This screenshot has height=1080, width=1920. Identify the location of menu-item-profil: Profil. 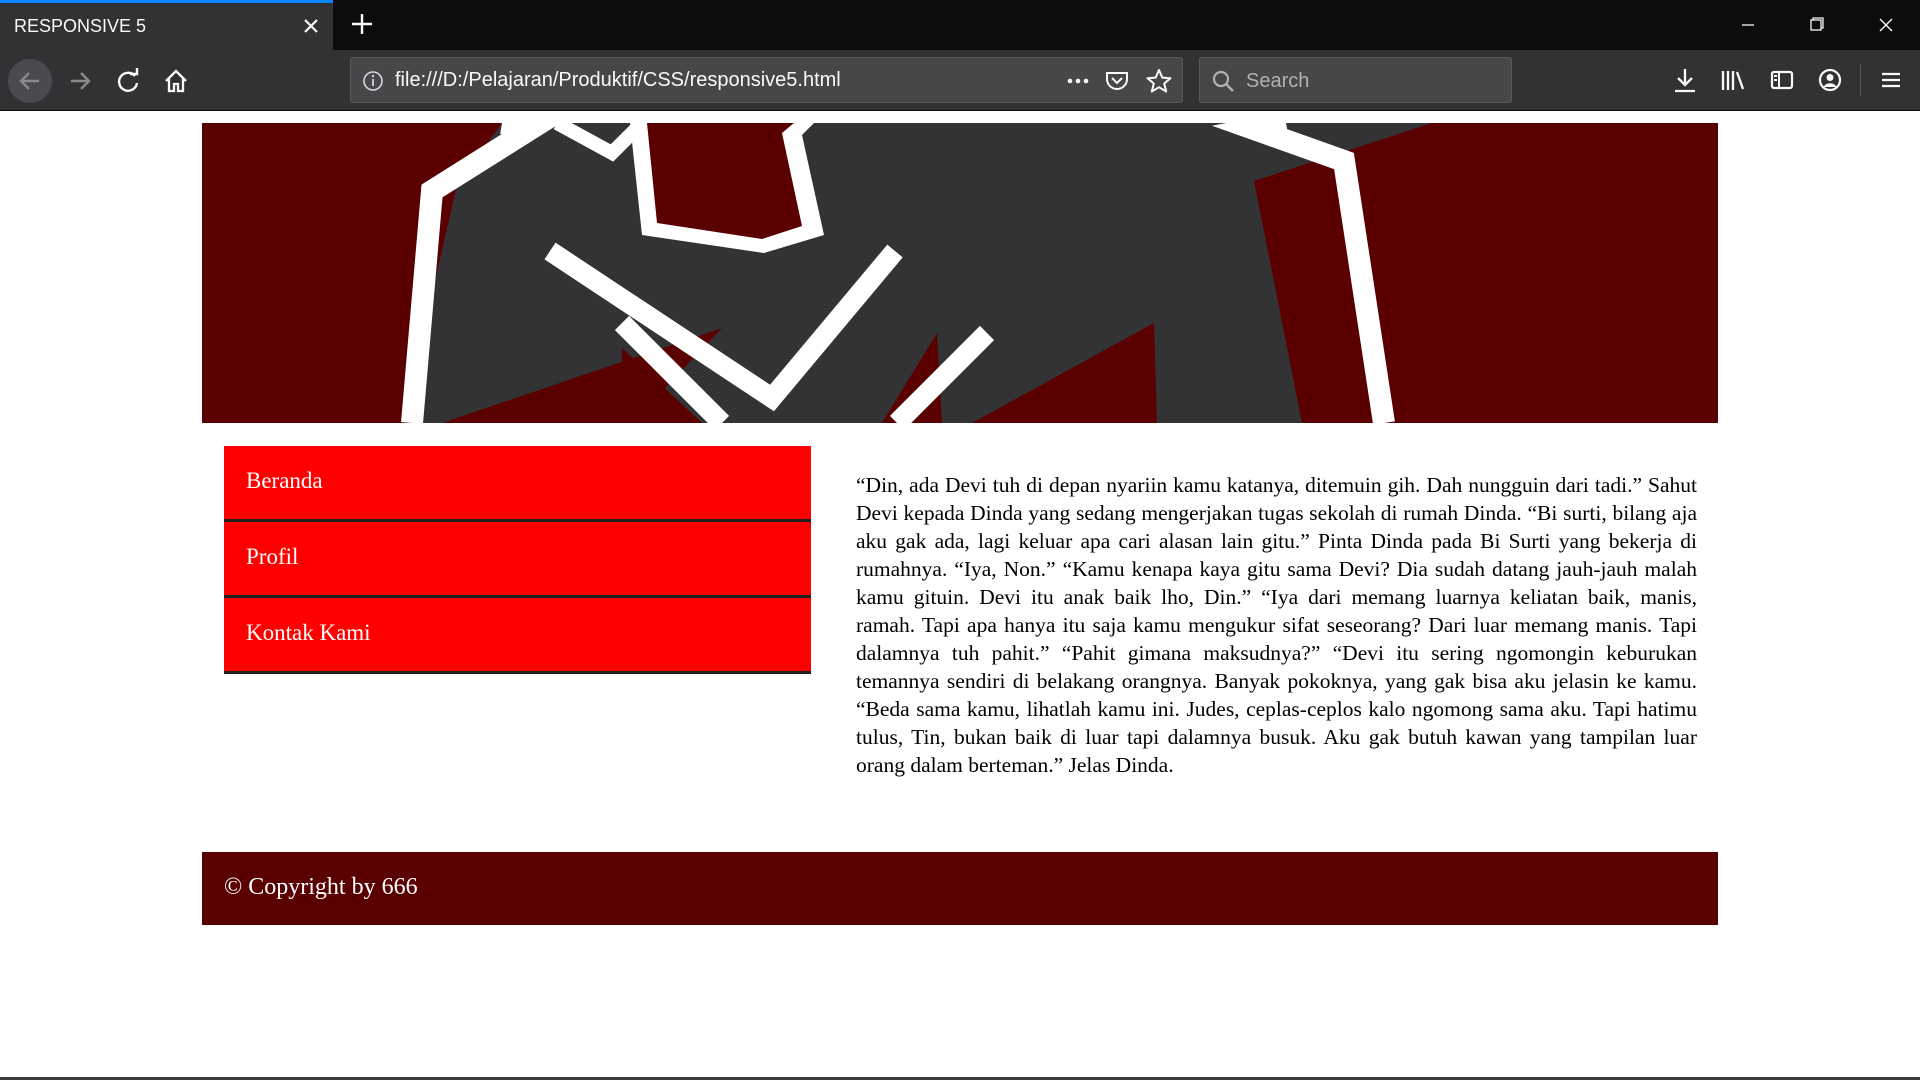
(517, 560).